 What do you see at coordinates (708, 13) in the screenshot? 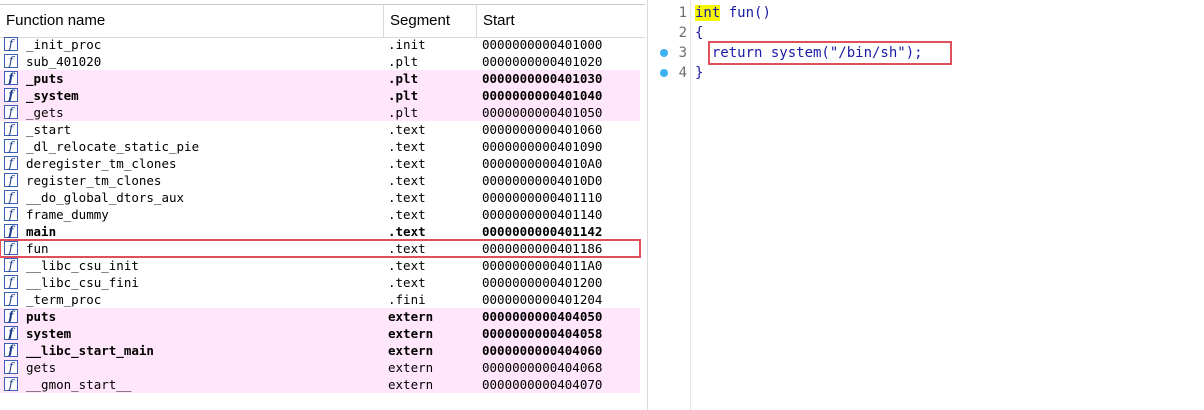
I see `keyword-highlight: int` at bounding box center [708, 13].